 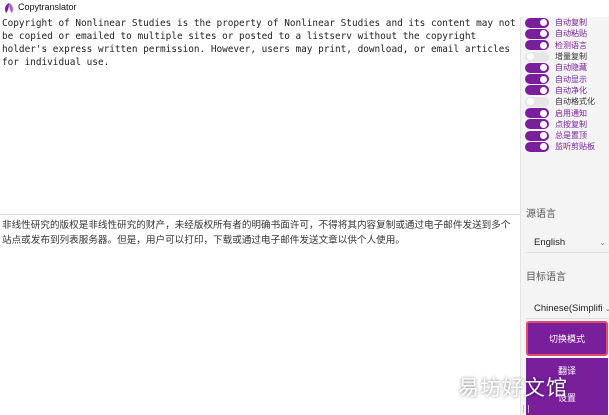 What do you see at coordinates (47, 7) in the screenshot?
I see `window-title: Copytranslator` at bounding box center [47, 7].